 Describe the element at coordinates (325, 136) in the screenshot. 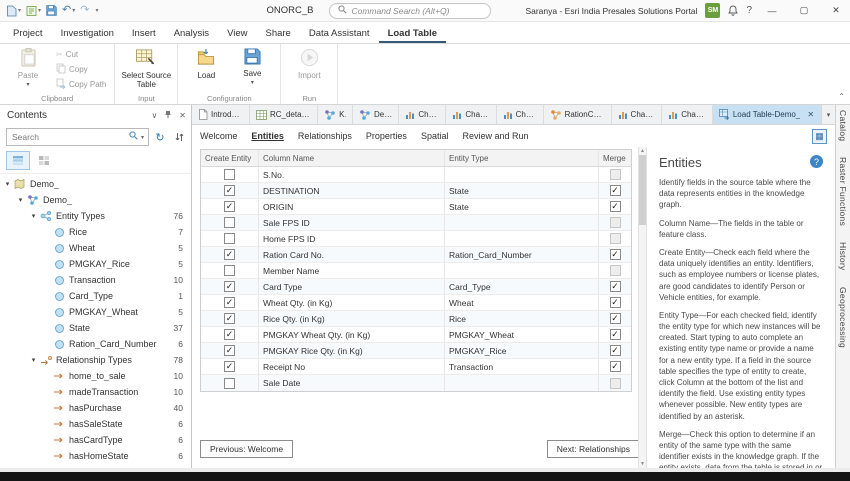

I see `step-tab-relationships: Relationships` at that location.